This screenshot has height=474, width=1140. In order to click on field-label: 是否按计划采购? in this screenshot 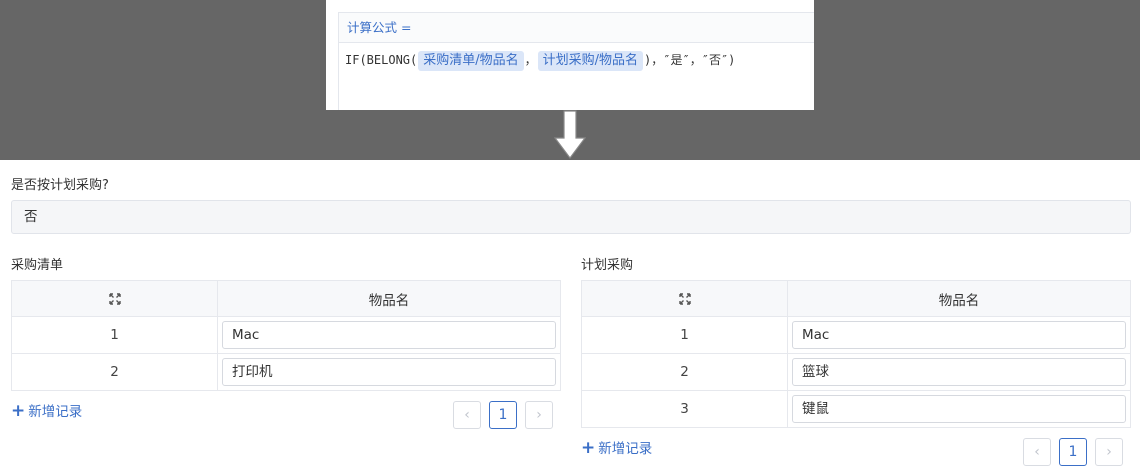, I will do `click(60, 185)`.